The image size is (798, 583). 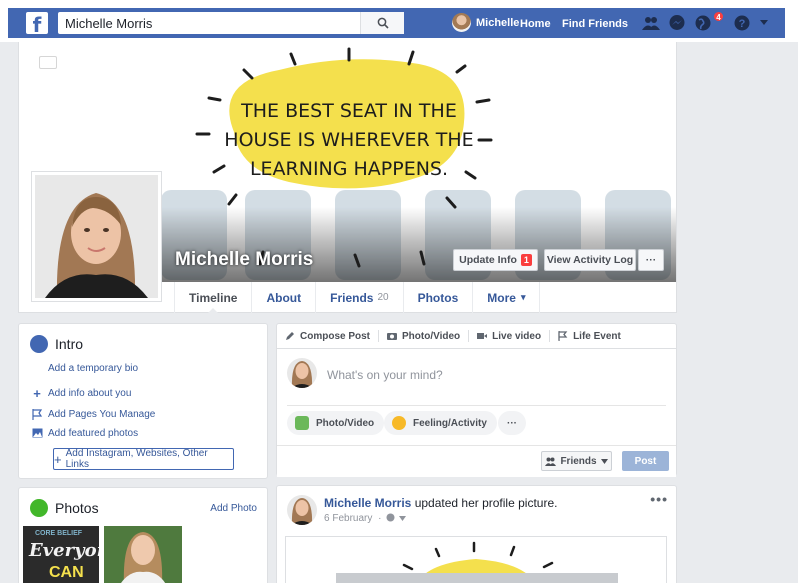 What do you see at coordinates (348, 518) in the screenshot?
I see `post-date: 6 February` at bounding box center [348, 518].